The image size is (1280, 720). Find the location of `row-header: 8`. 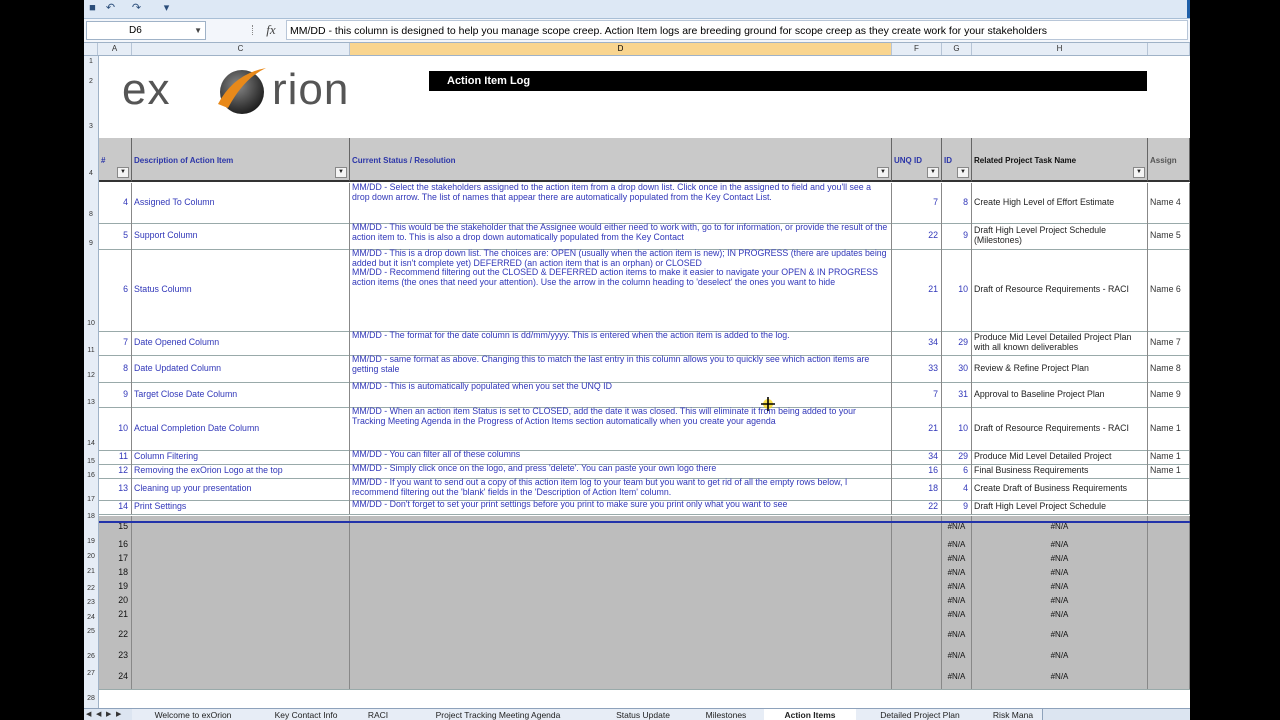

row-header: 8 is located at coordinates (91, 214).